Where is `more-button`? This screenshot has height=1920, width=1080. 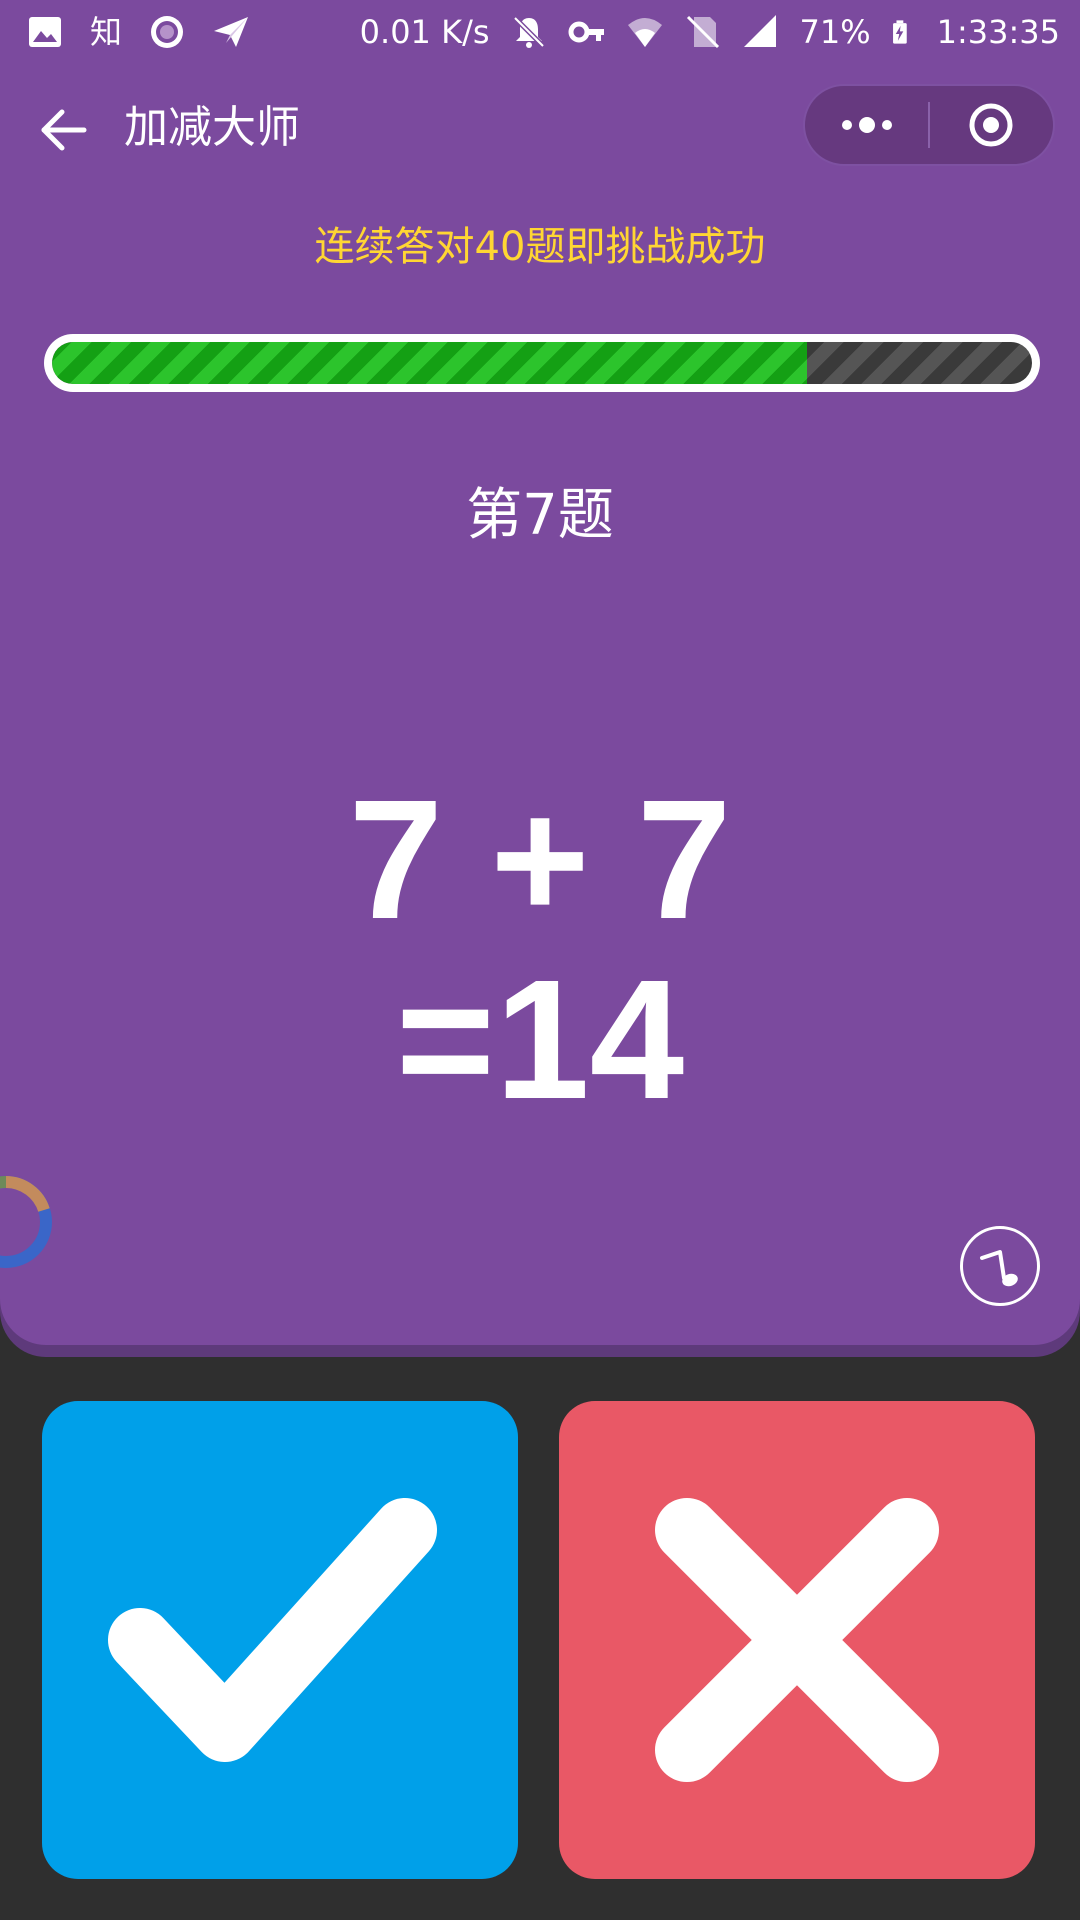
more-button is located at coordinates (866, 125).